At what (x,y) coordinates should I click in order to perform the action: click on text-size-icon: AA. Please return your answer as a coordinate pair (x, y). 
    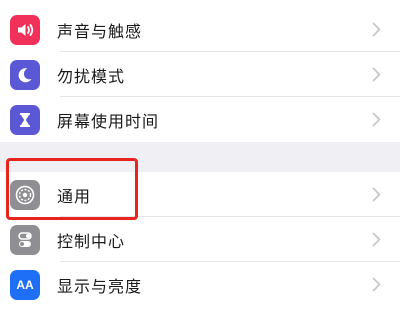
    Looking at the image, I should click on (25, 284).